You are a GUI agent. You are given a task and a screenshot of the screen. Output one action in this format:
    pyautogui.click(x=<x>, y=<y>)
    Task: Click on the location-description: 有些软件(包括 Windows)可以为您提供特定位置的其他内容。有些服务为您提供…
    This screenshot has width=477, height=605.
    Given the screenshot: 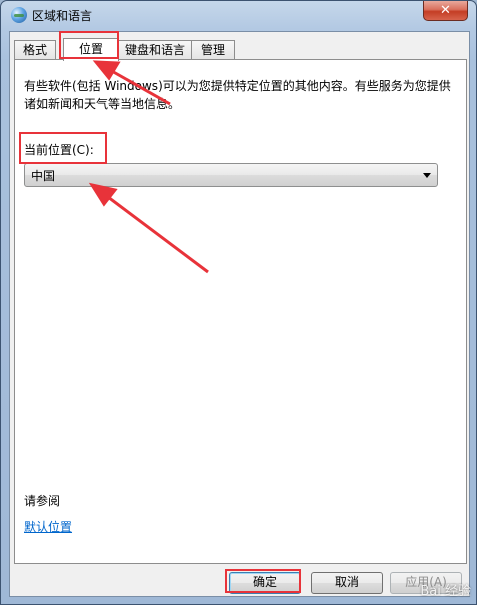 What is the action you would take?
    pyautogui.click(x=237, y=95)
    